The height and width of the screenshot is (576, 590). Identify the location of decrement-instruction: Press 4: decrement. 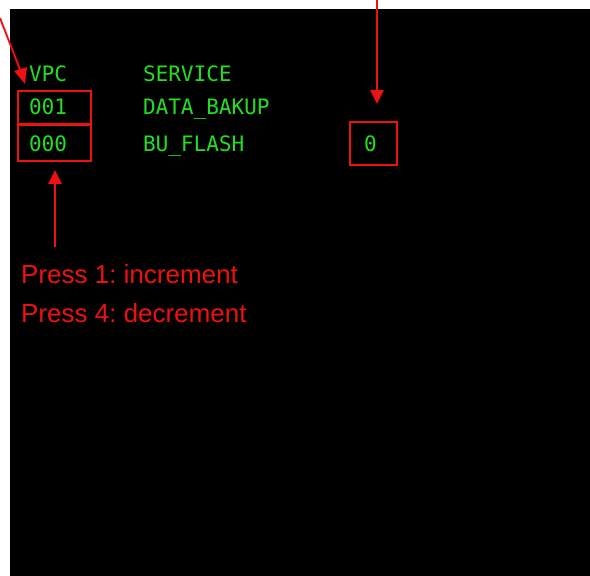
(134, 313).